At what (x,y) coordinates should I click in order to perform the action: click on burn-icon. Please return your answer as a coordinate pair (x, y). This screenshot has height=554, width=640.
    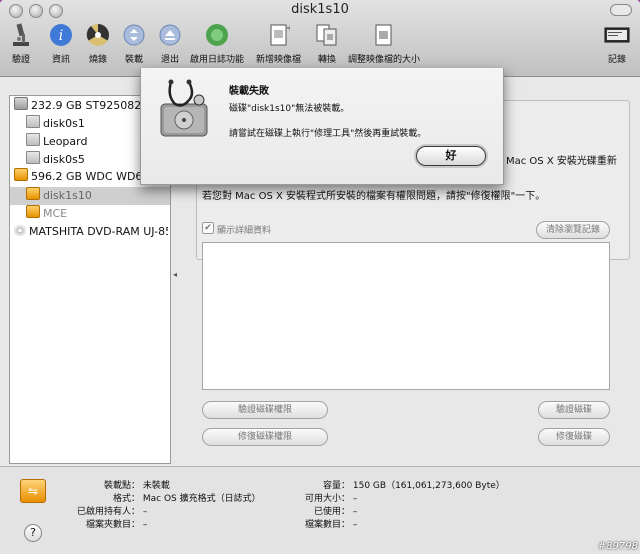
    Looking at the image, I should click on (98, 35).